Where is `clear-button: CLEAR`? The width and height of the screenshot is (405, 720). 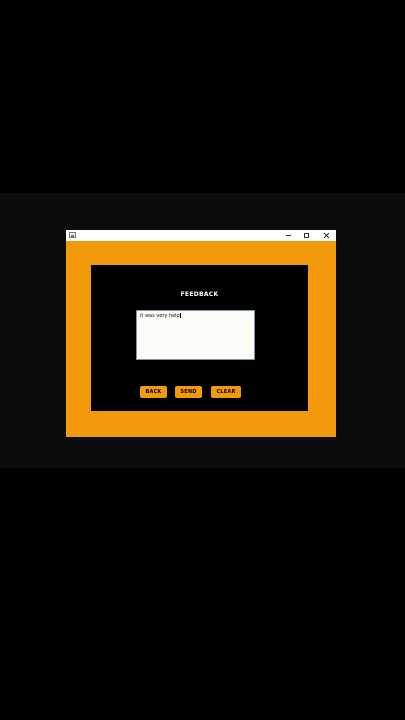
clear-button: CLEAR is located at coordinates (226, 392).